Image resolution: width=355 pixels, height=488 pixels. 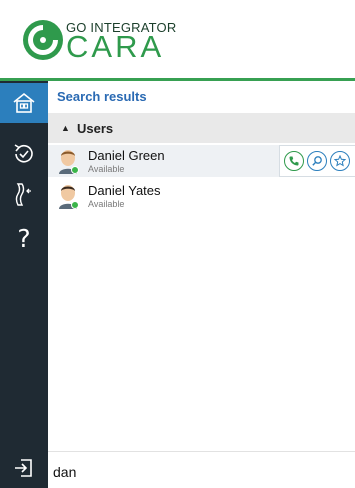 What do you see at coordinates (43, 40) in the screenshot?
I see `cara-logo-icon` at bounding box center [43, 40].